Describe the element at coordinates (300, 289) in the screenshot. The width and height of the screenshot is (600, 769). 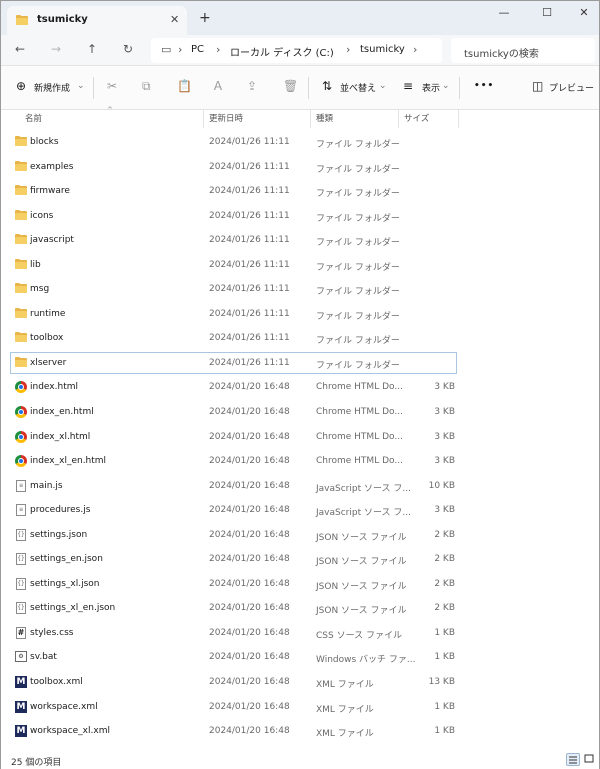
I see `table-row: msg 2024/01/26 11:11 ファイル フォルダー` at that location.